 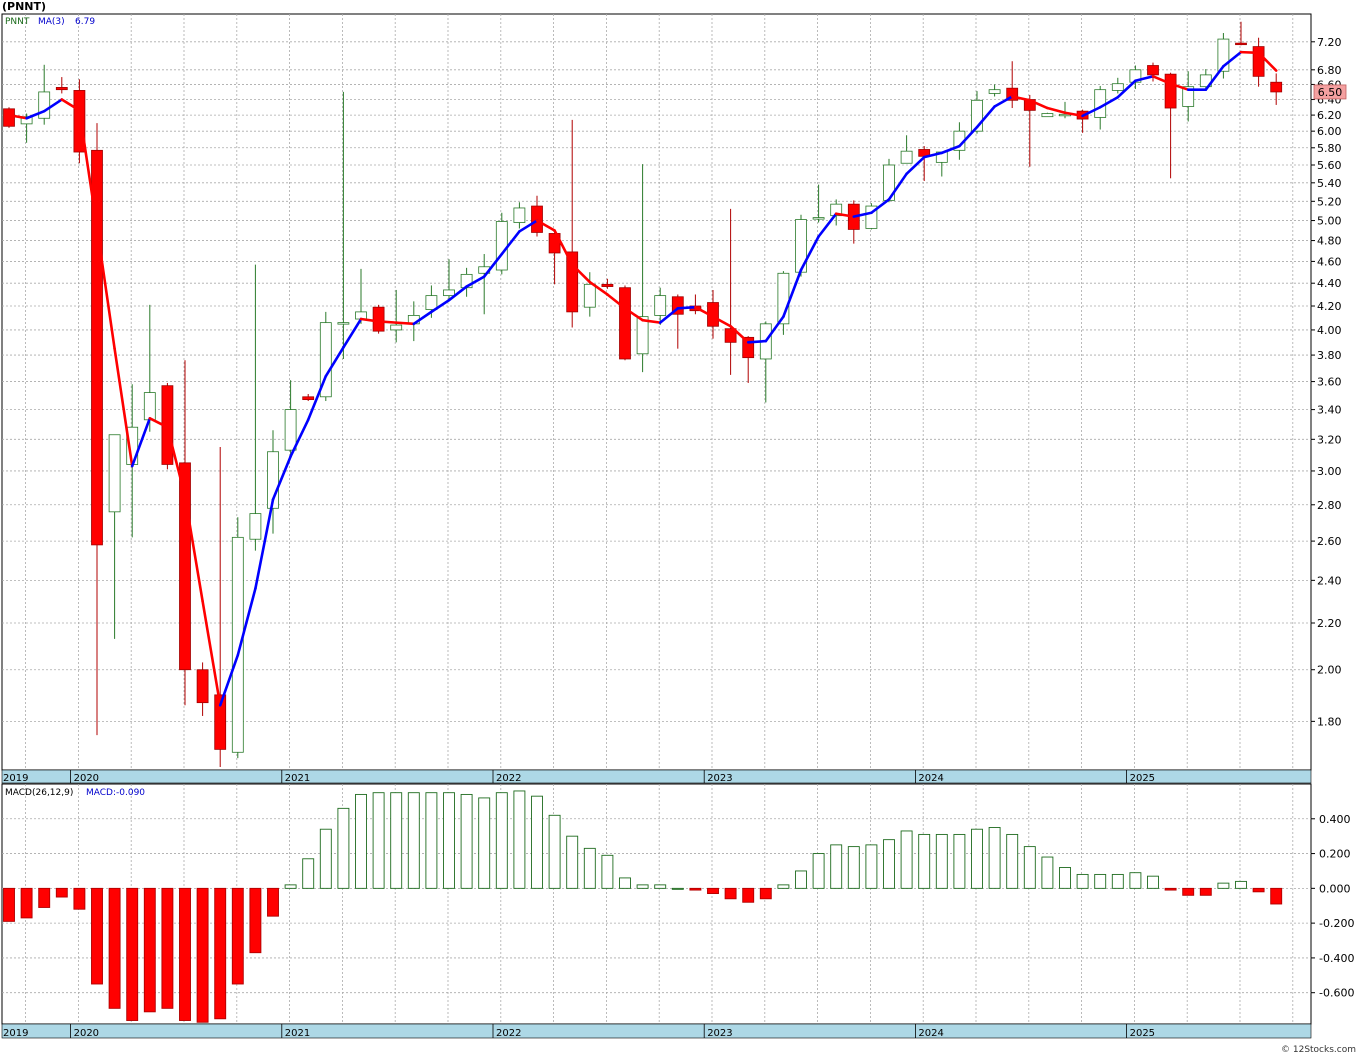 I want to click on watermark: © 12Stocks.com, so click(x=1318, y=1050).